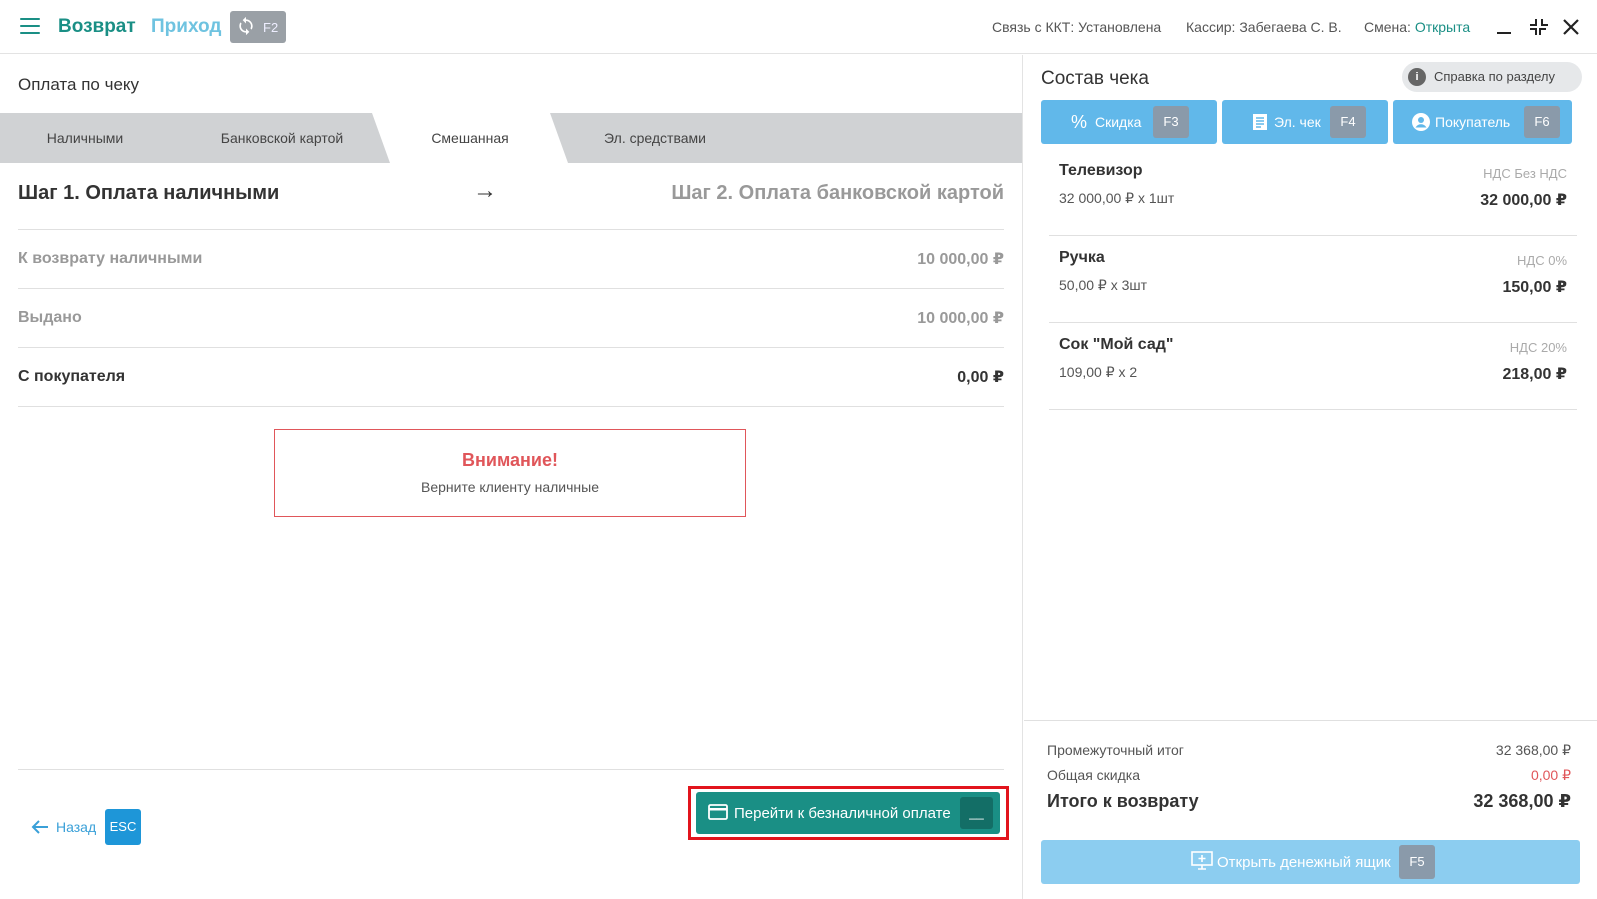  What do you see at coordinates (1297, 122) in the screenshot?
I see `ereceipt-label: Эл. чек` at bounding box center [1297, 122].